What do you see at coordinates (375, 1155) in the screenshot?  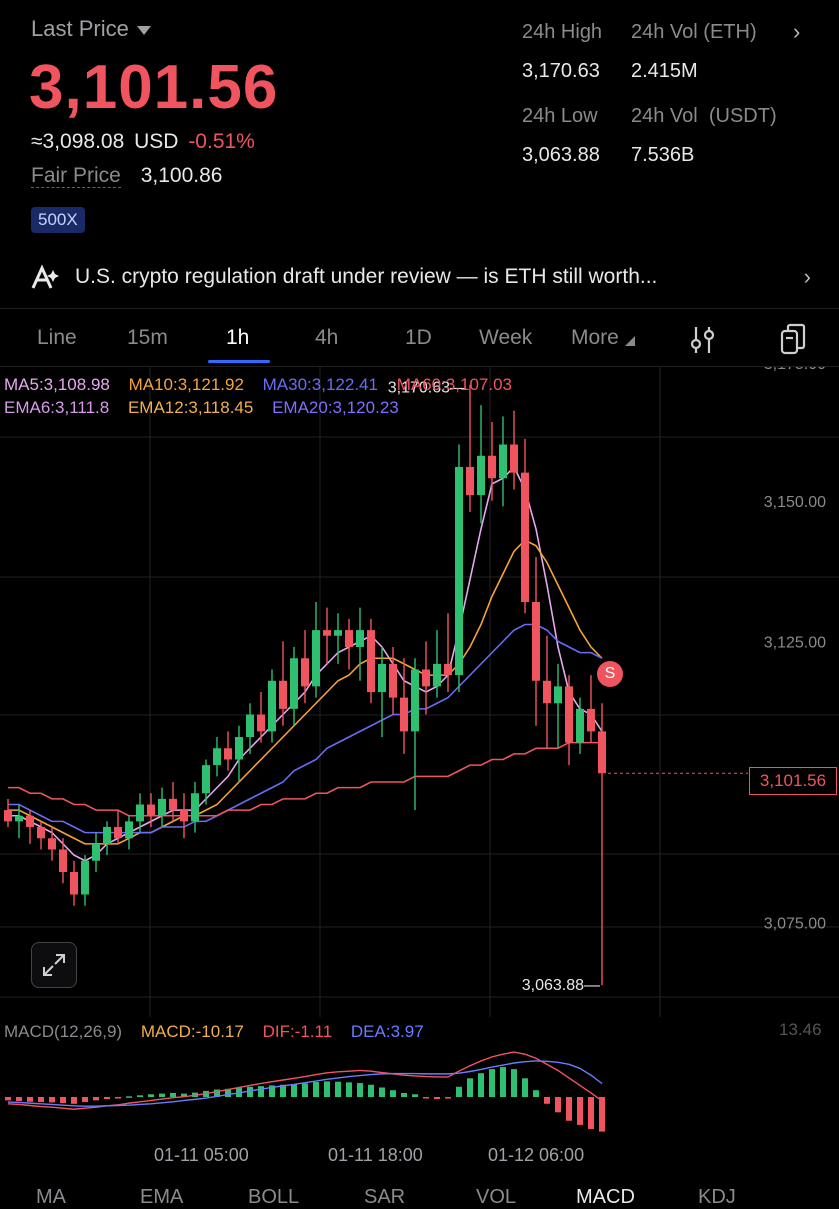 I see `x-label-2: 01-11 18:00` at bounding box center [375, 1155].